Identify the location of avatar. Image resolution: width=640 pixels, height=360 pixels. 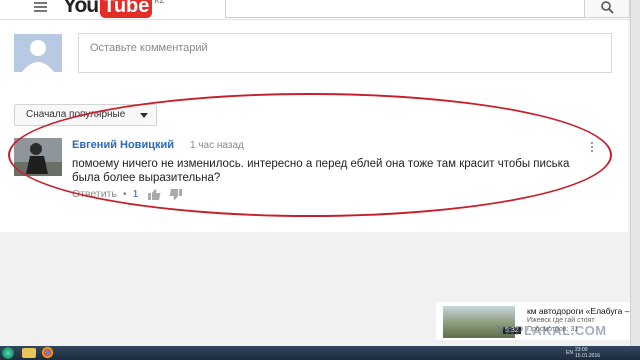
(38, 157).